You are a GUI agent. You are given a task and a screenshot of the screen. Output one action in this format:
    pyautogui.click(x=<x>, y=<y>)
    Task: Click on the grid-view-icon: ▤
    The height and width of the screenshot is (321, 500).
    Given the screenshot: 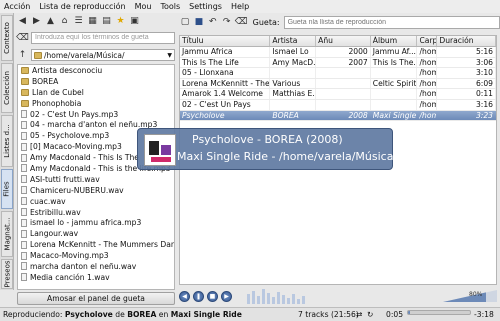 What is the action you would take?
    pyautogui.click(x=106, y=21)
    